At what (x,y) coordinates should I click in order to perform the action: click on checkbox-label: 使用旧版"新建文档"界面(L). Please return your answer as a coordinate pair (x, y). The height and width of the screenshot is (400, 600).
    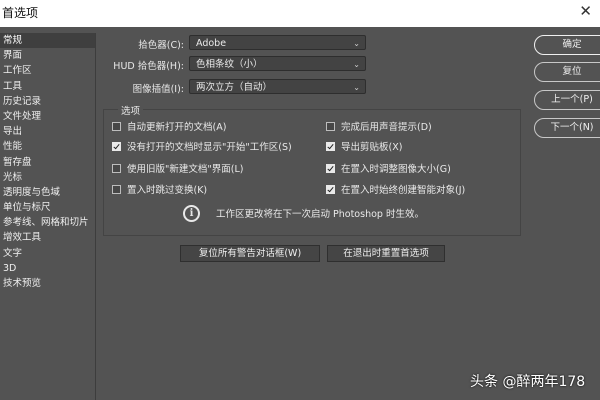
    Looking at the image, I should click on (185, 169).